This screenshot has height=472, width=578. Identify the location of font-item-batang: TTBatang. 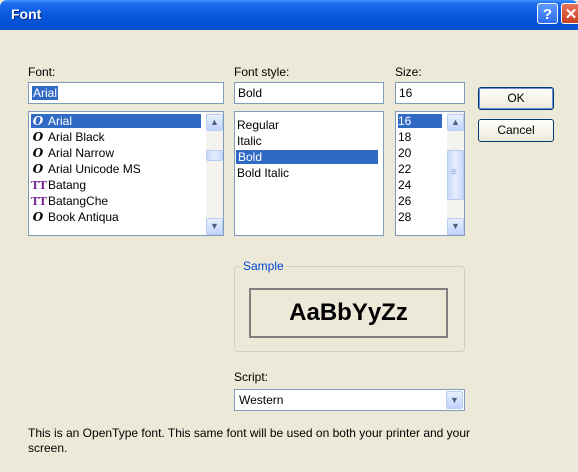
(58, 185).